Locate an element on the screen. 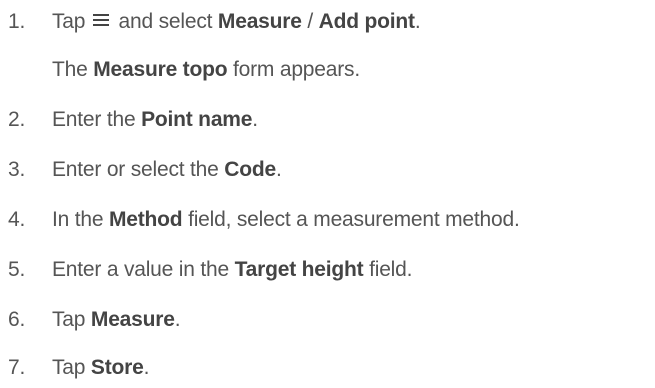  step-number: 6. is located at coordinates (17, 319).